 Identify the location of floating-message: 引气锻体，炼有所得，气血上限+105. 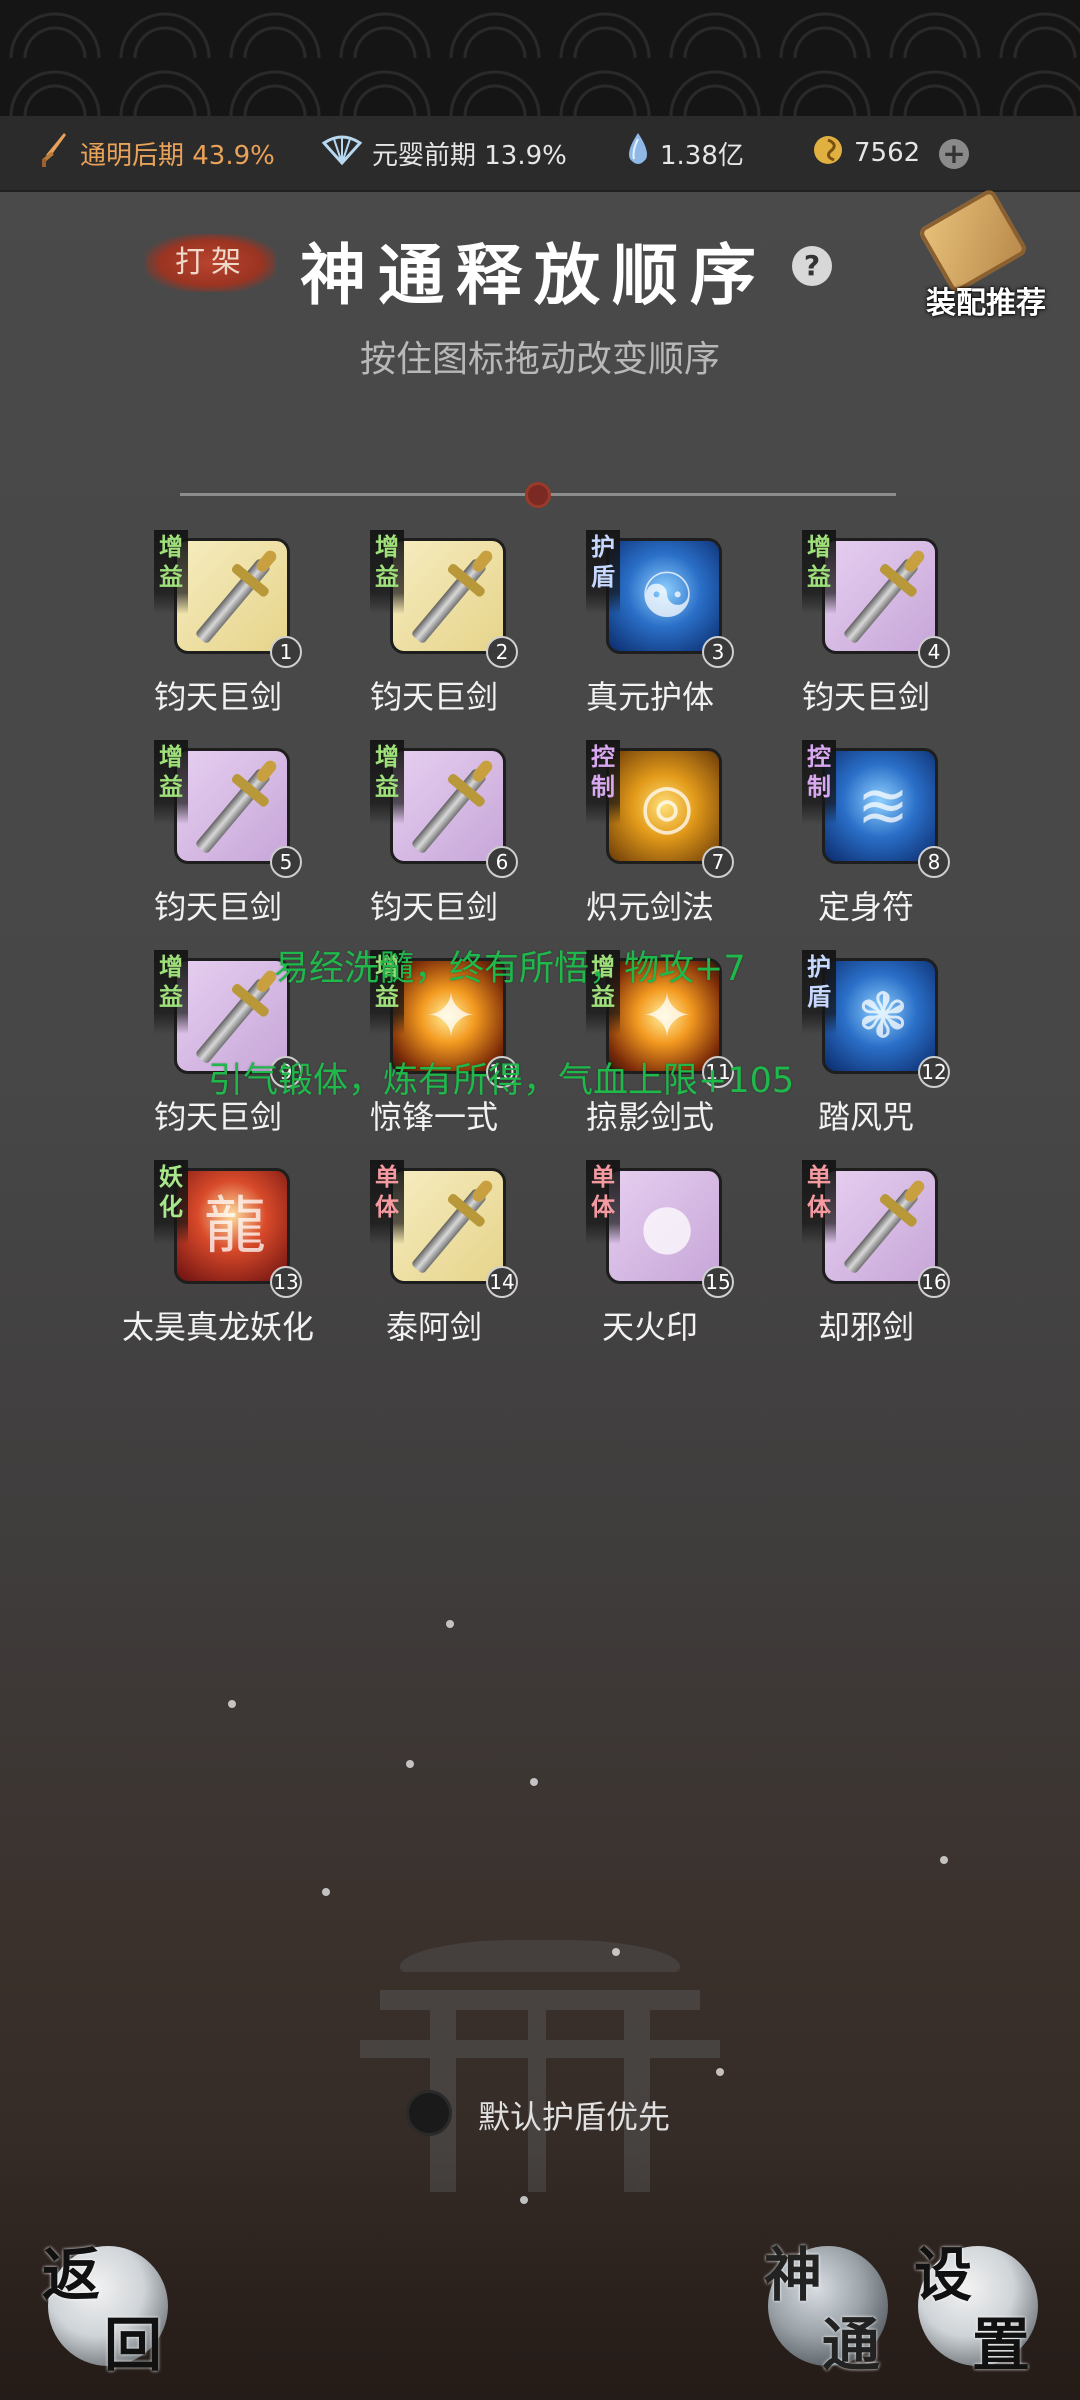
(501, 1081).